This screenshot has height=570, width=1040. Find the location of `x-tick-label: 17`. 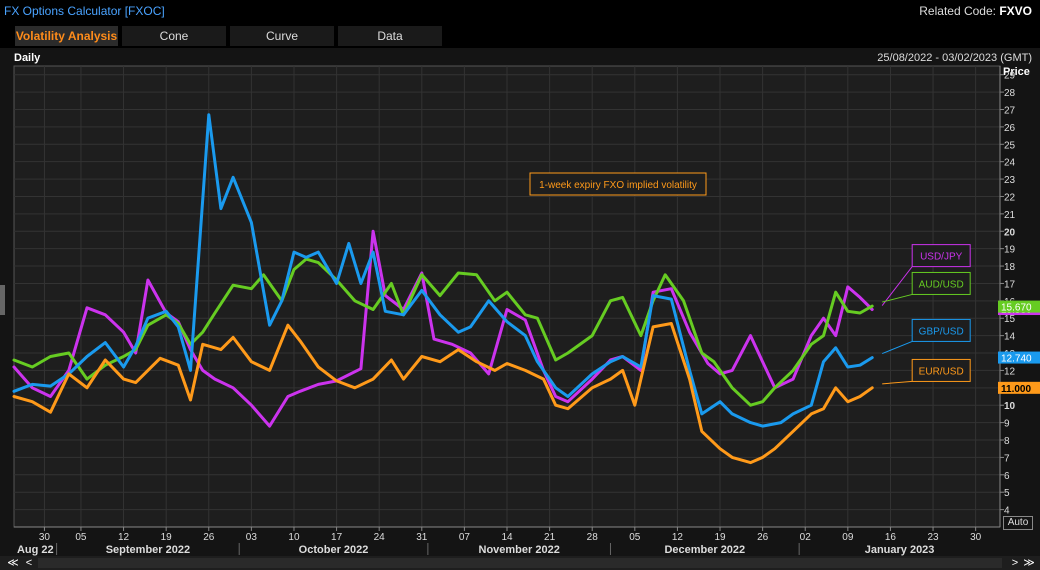

x-tick-label: 17 is located at coordinates (337, 537).